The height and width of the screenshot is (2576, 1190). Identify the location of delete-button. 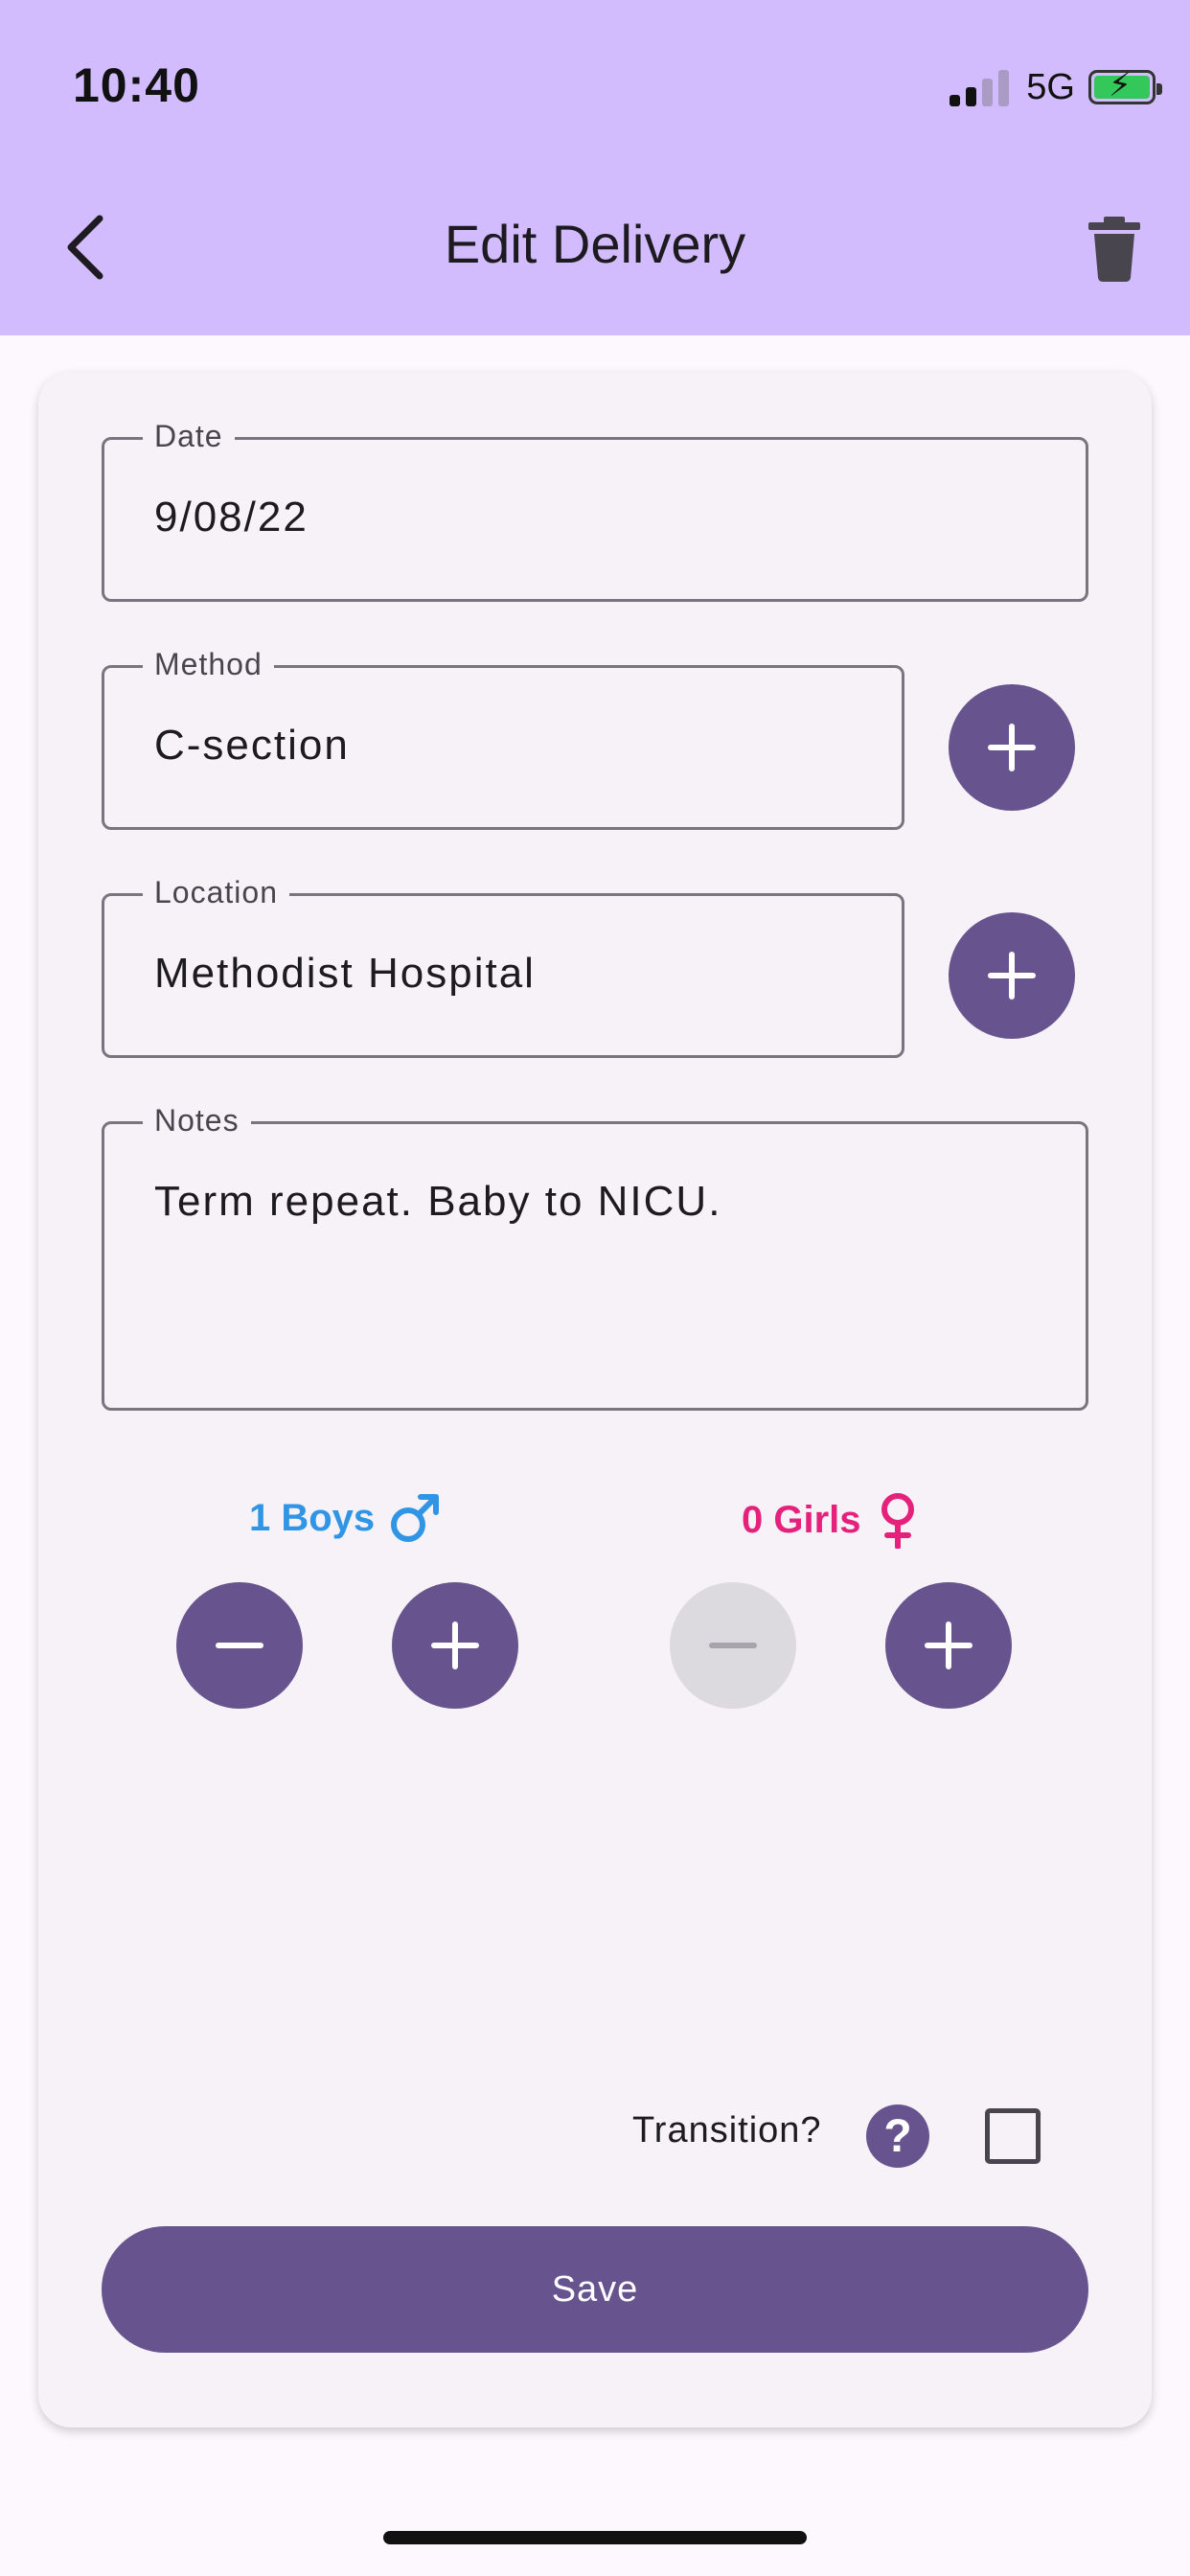
(1114, 247).